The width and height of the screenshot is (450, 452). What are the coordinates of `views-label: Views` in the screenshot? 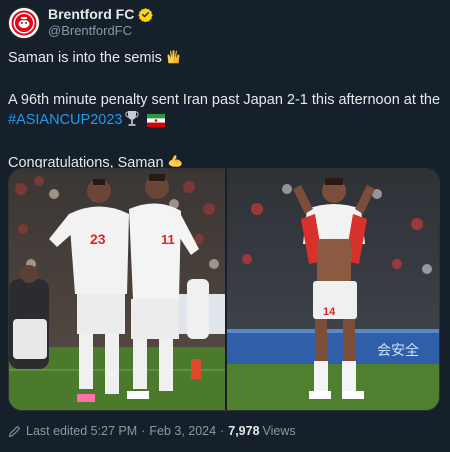 It's located at (279, 431).